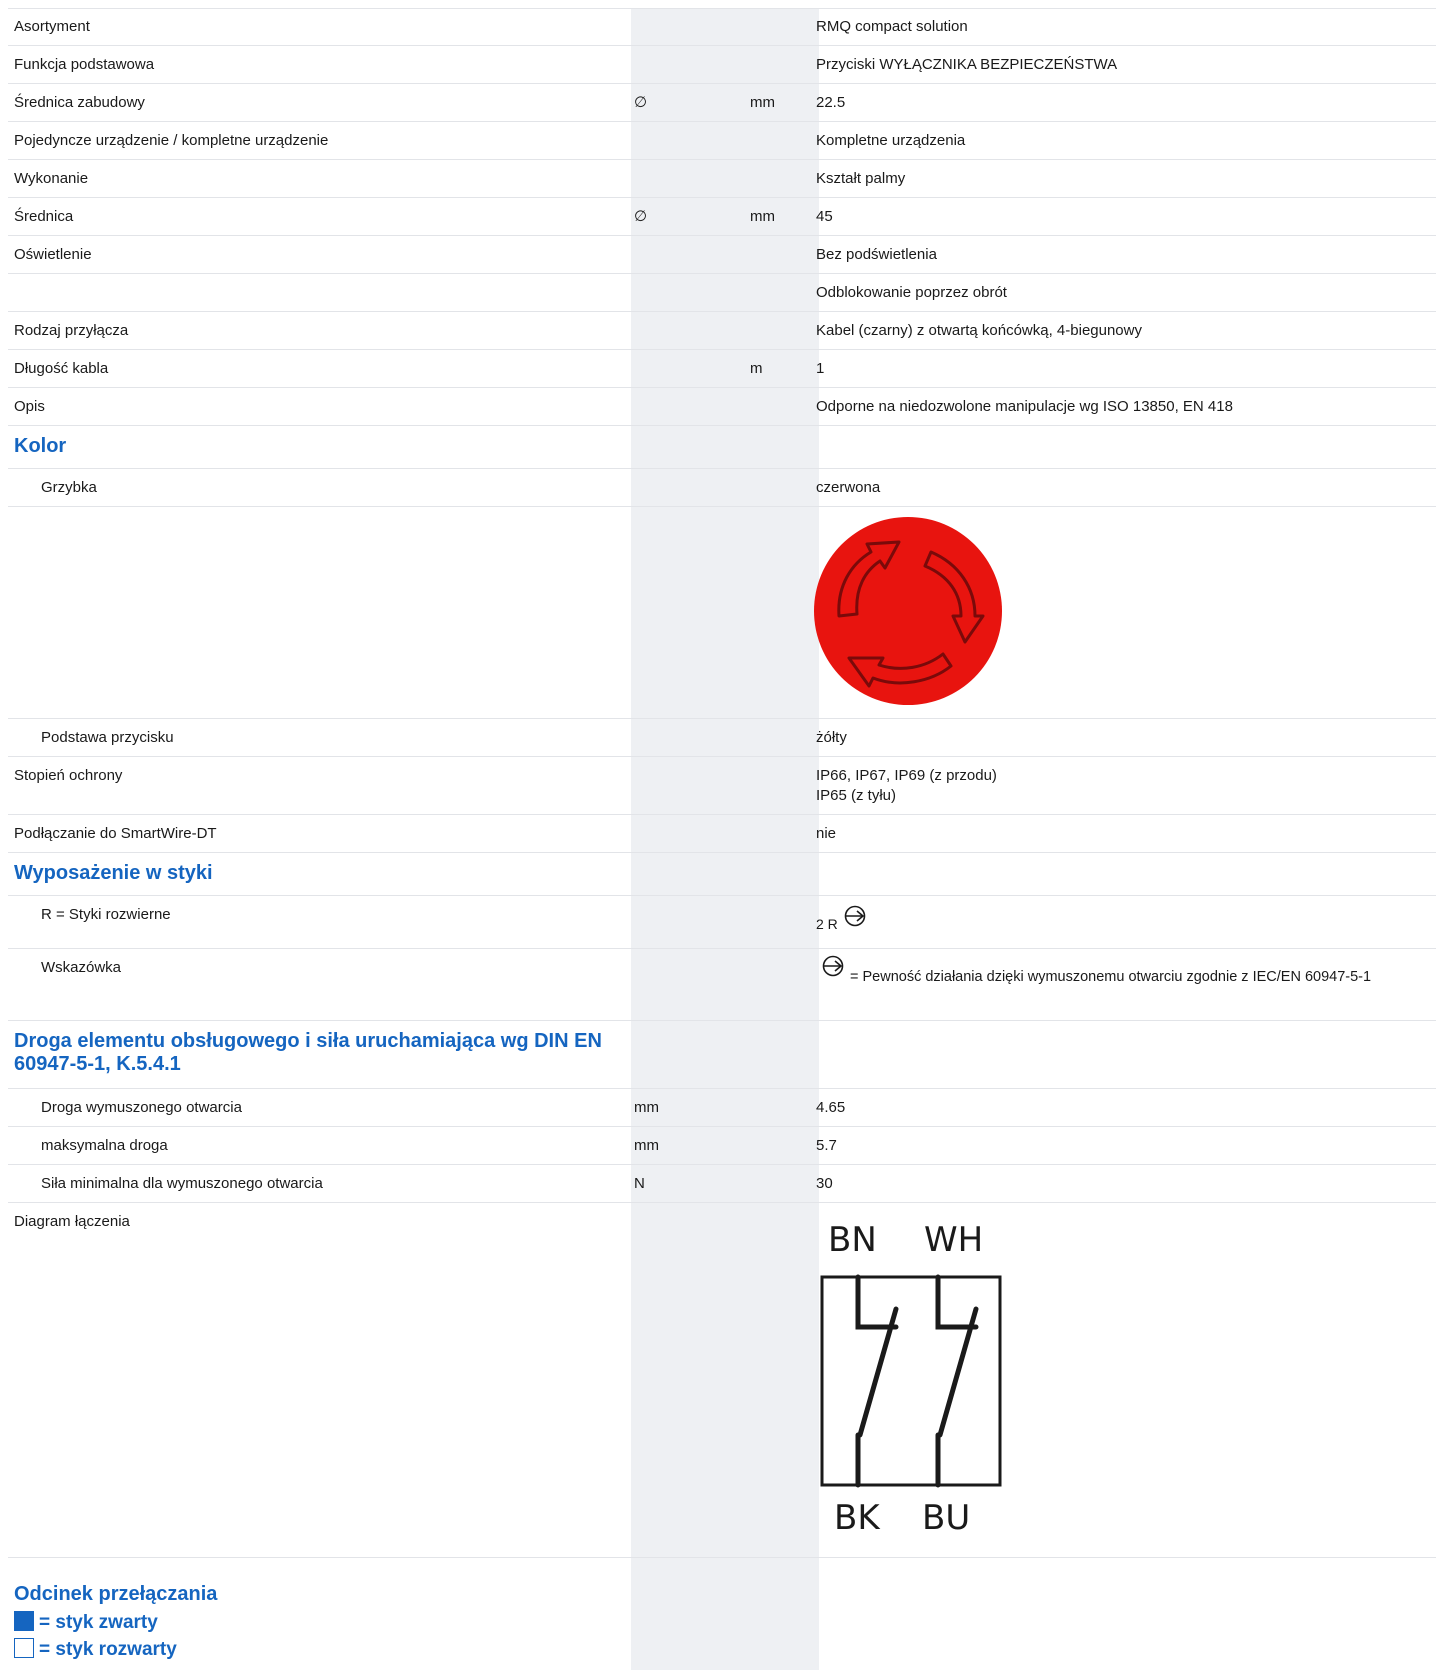 Image resolution: width=1436 pixels, height=1670 pixels. What do you see at coordinates (639, 1183) in the screenshot?
I see `row-unit: N` at bounding box center [639, 1183].